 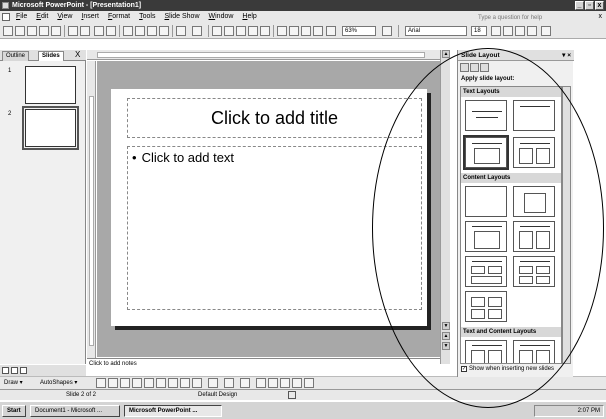 What do you see at coordinates (125, 383) in the screenshot?
I see `rectangle-icon` at bounding box center [125, 383].